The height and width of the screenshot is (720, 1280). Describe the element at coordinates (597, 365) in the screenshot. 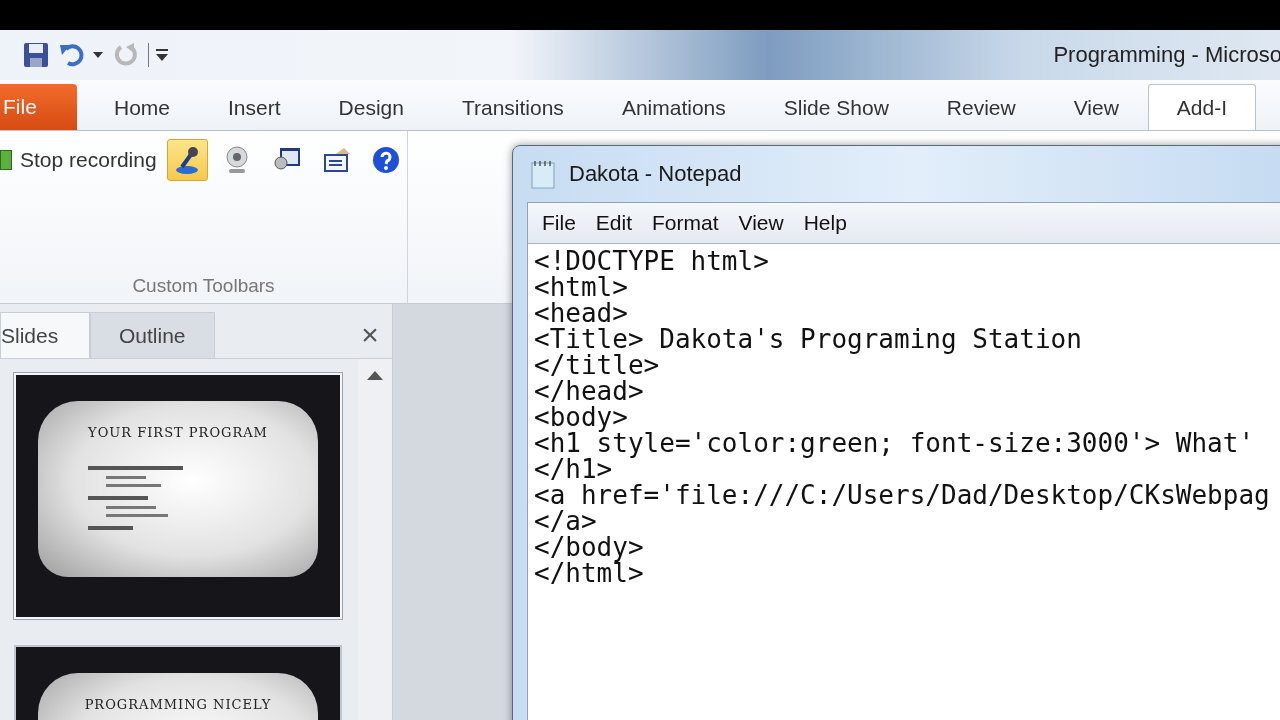

I see `code-line: </title>` at that location.